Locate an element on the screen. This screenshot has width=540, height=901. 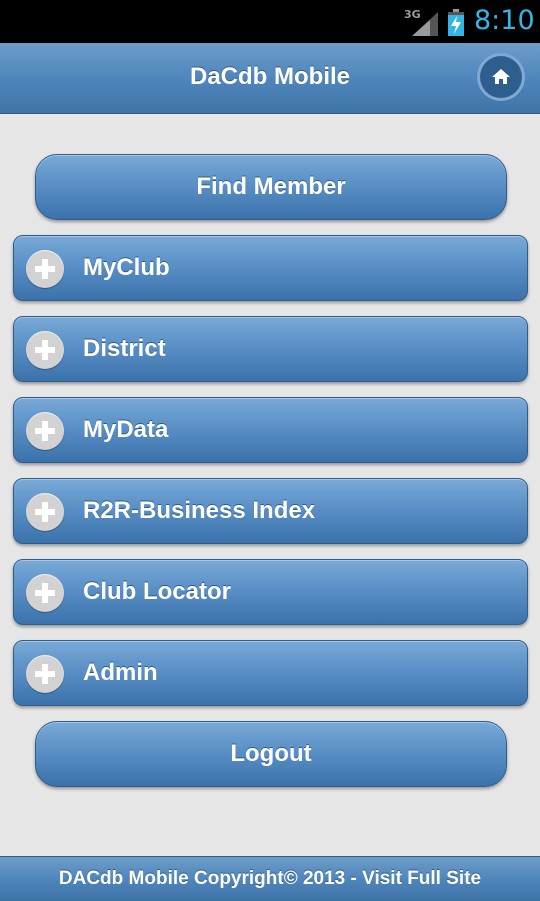
menu-item-myclub: MyClub is located at coordinates (270, 268).